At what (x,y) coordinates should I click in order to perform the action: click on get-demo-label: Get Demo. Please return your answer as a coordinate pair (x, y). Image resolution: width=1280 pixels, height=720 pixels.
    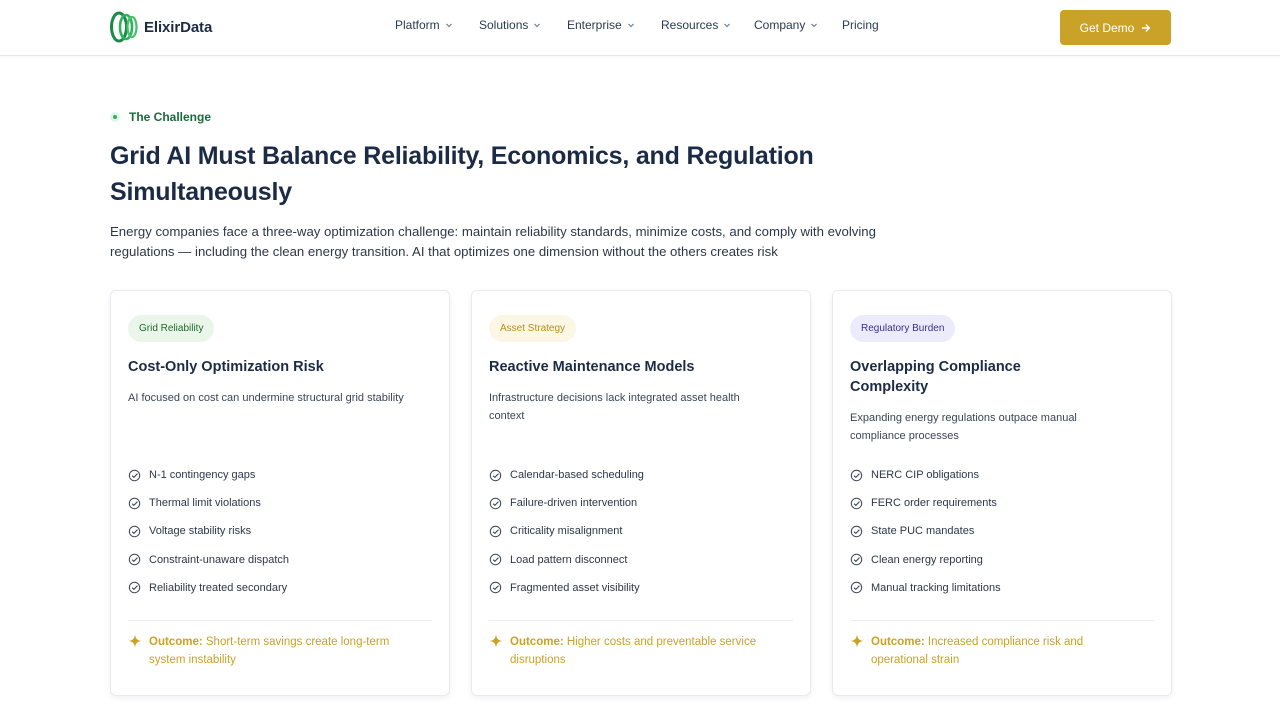
    Looking at the image, I should click on (1107, 27).